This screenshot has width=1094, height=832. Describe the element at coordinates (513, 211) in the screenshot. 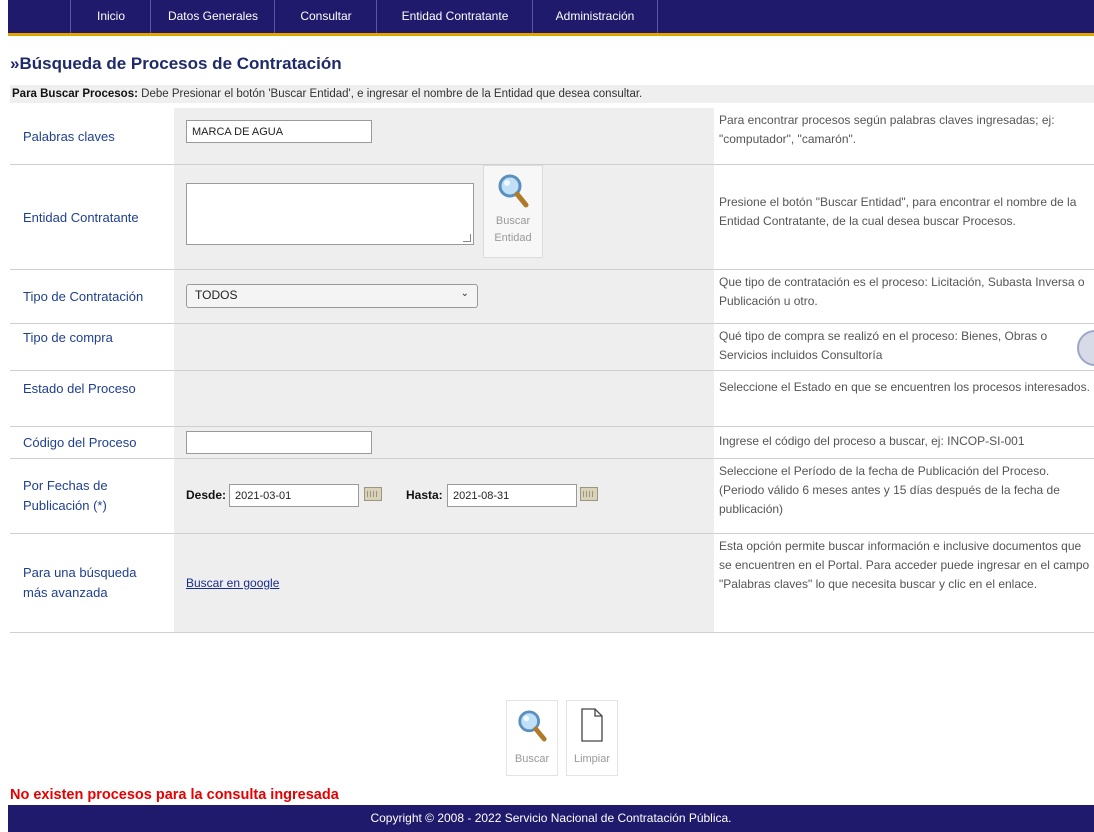

I see `search-entity-button: Buscar Entidad` at that location.